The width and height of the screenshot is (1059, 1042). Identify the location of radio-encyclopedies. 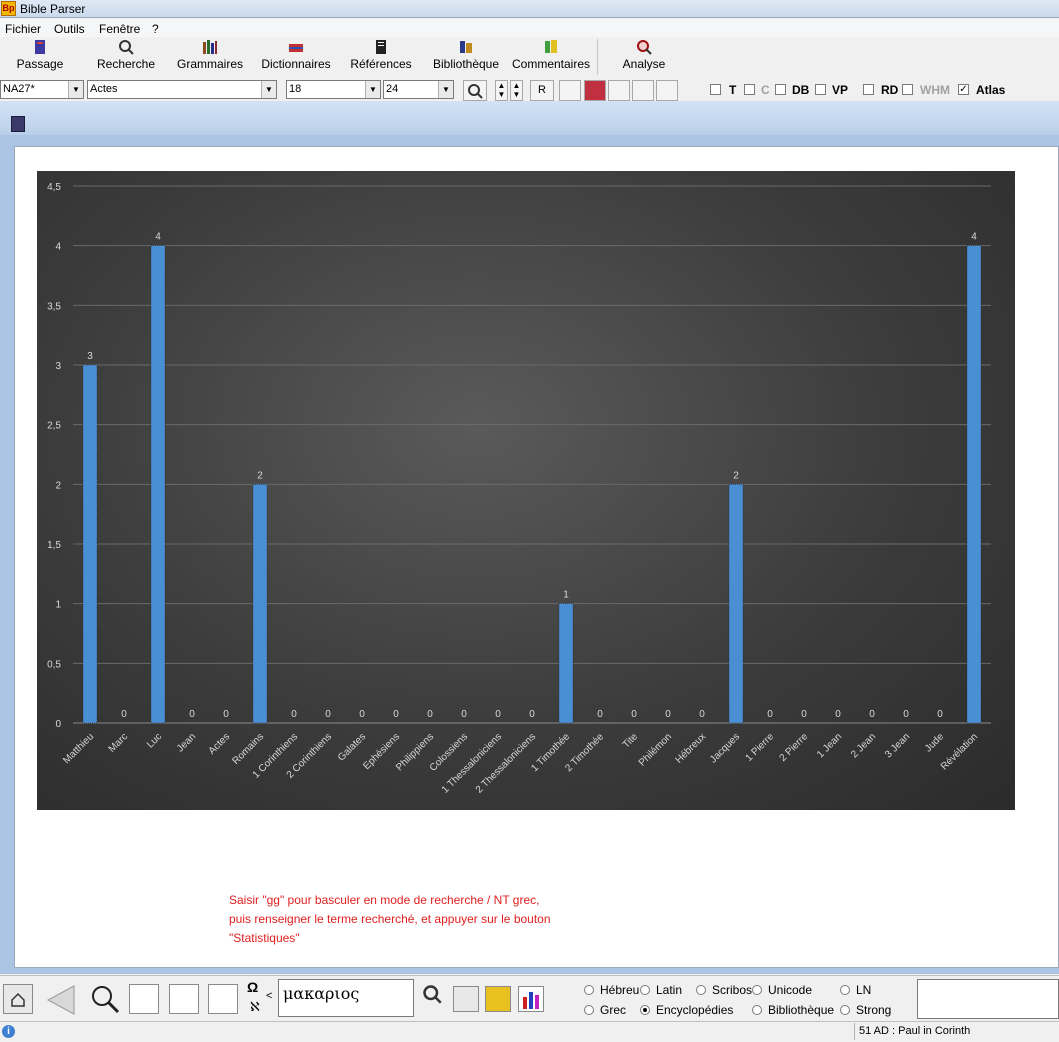
(645, 1010).